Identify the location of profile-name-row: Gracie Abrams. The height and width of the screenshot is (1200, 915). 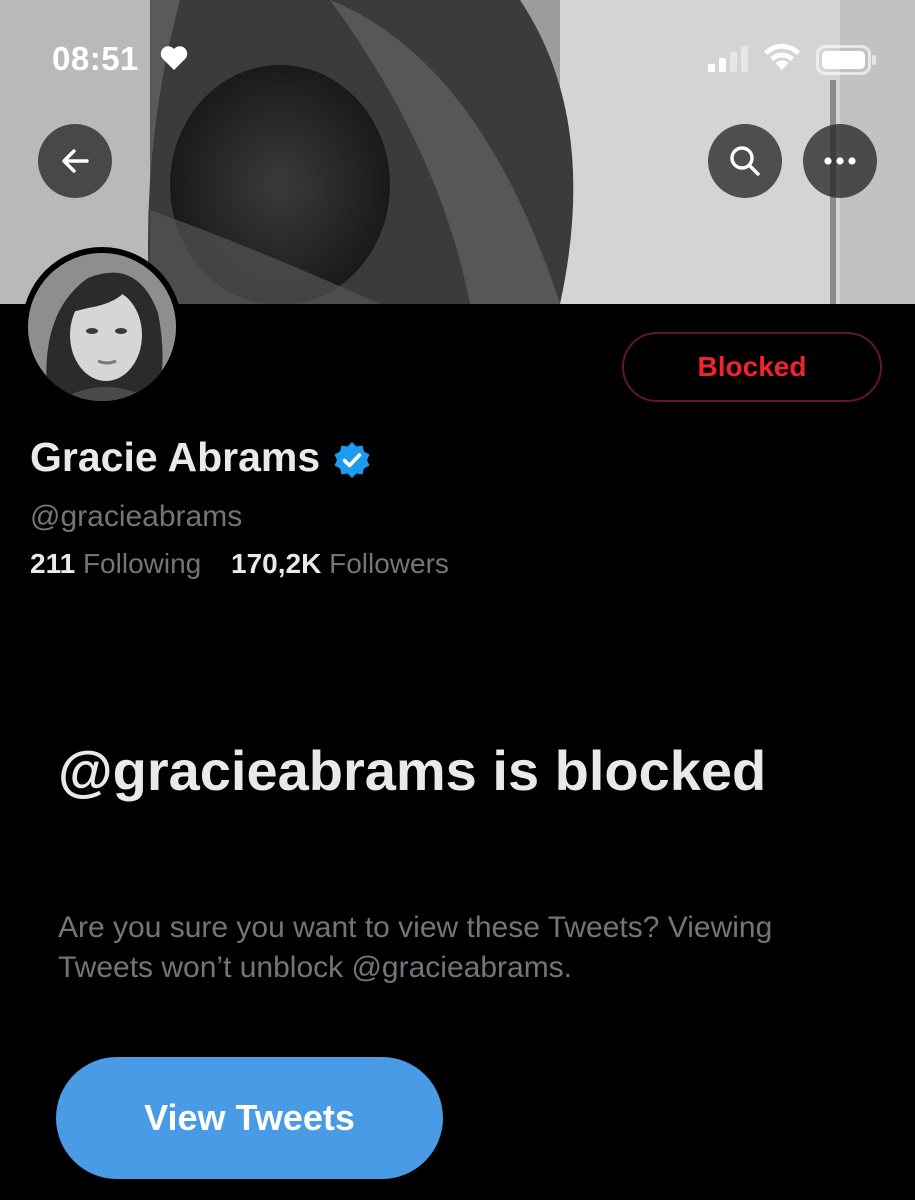
(201, 457).